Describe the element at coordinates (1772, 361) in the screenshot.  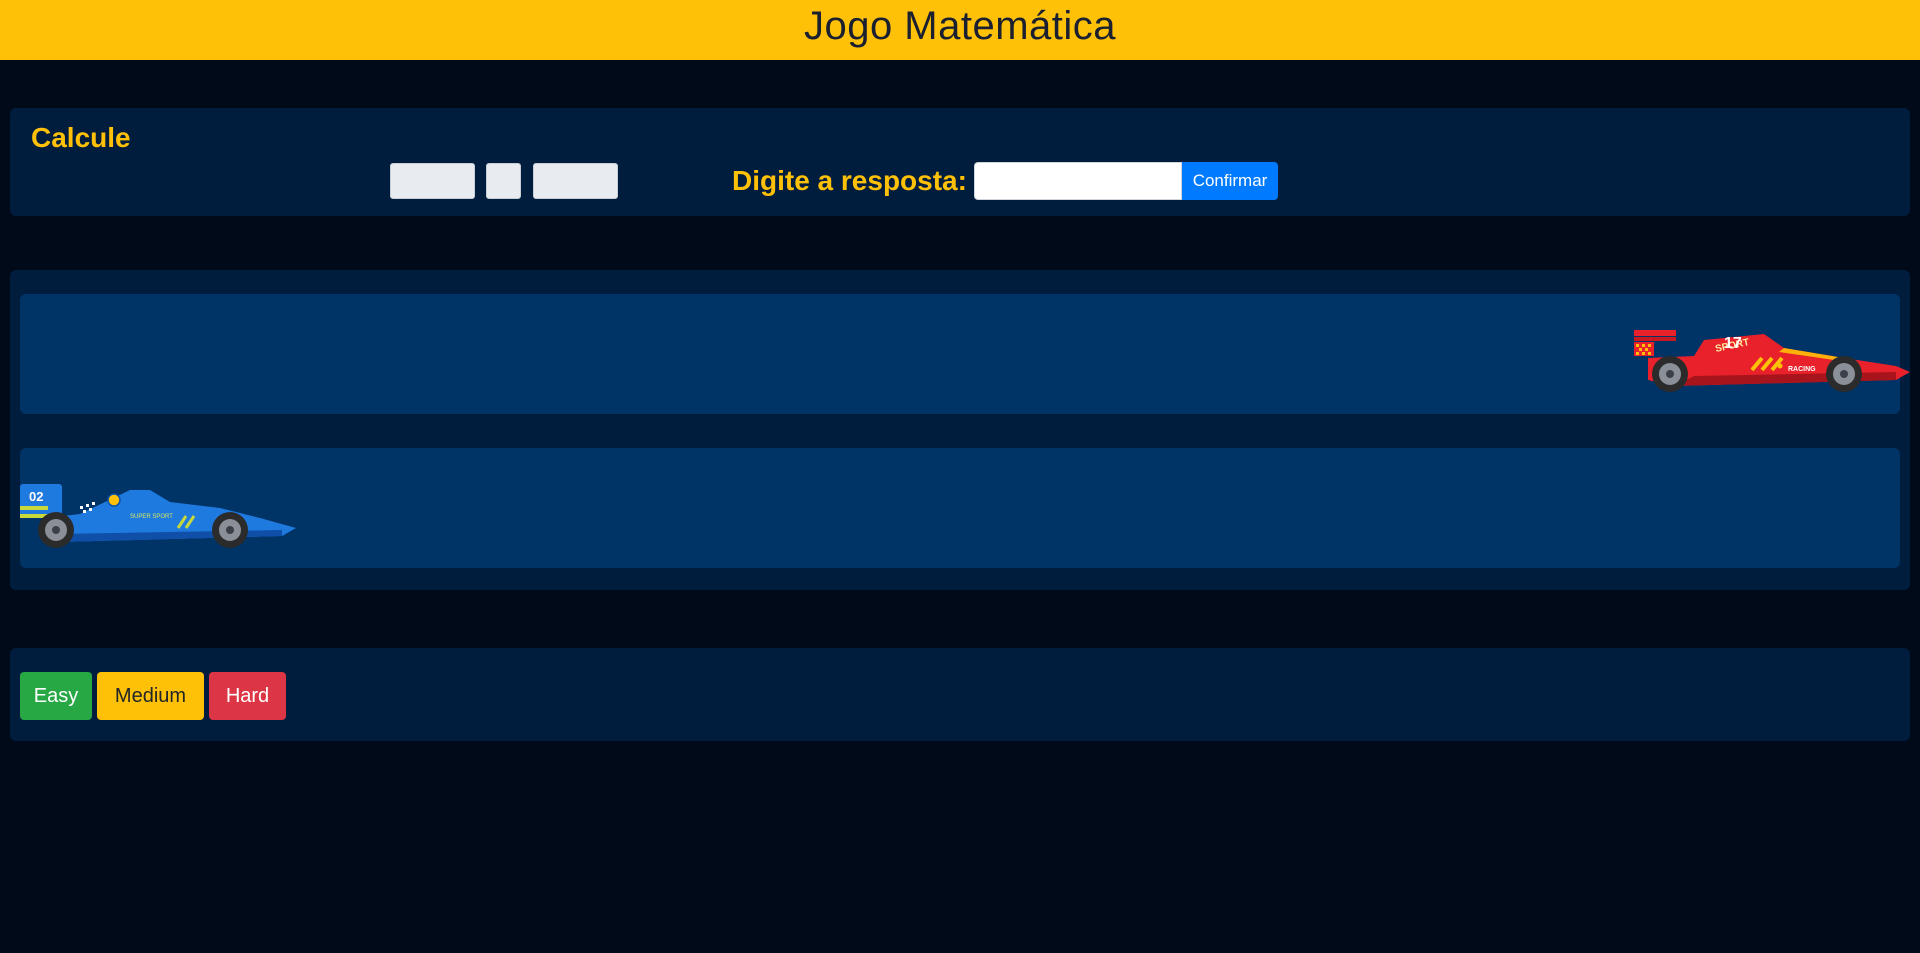
I see `red-race-car-icon: SPORT 17 RACING` at that location.